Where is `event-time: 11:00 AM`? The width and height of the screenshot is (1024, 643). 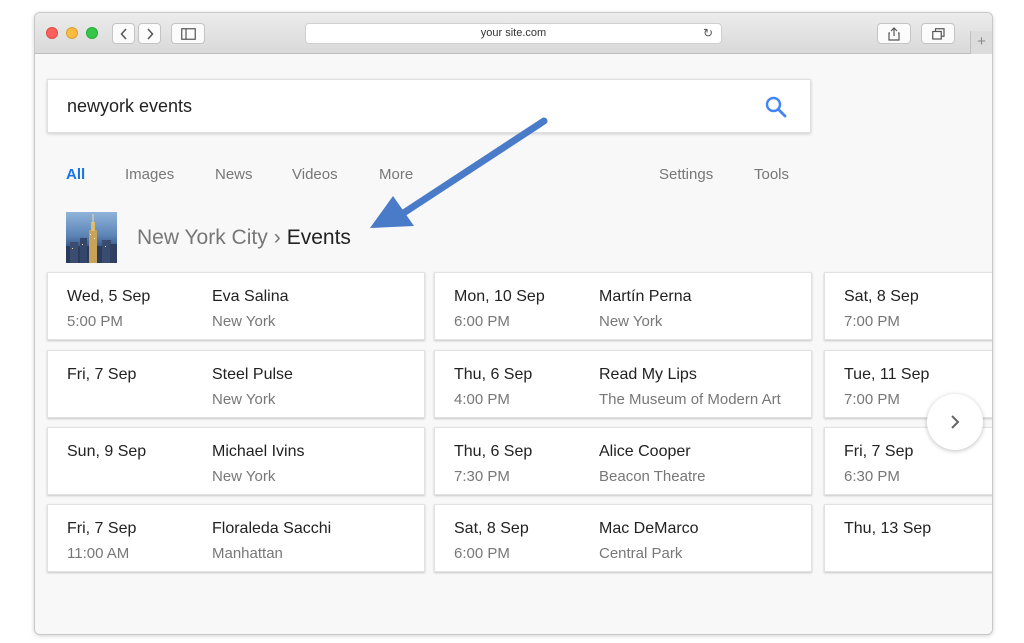
event-time: 11:00 AM is located at coordinates (98, 553).